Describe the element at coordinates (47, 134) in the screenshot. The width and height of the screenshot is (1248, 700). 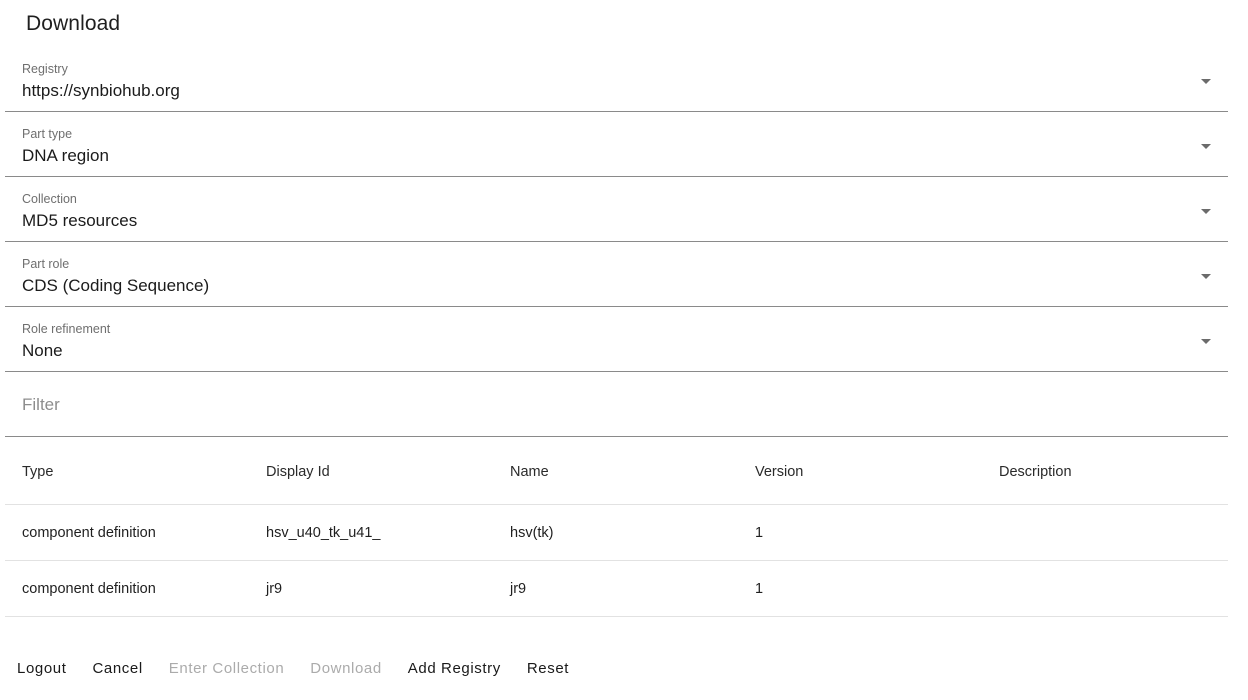
I see `part-type-label: Part type` at that location.